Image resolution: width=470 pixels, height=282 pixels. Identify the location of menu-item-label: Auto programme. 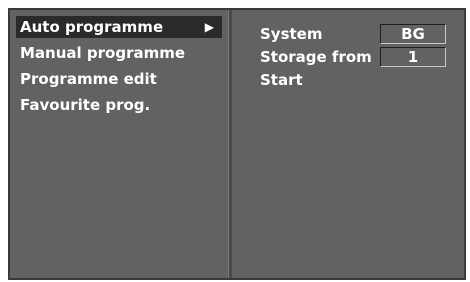
(92, 27).